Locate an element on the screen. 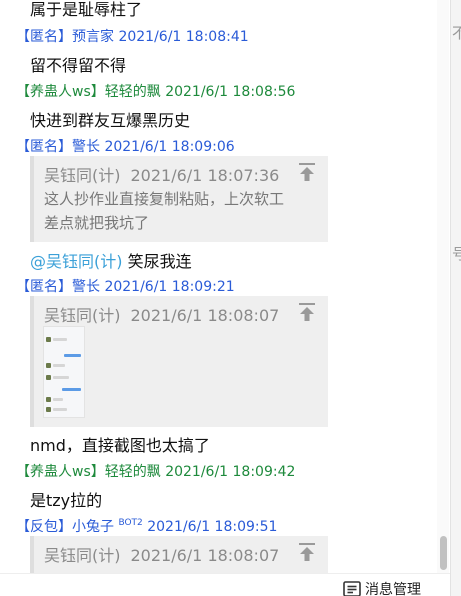 This screenshot has height=596, width=461. message-manager-button: 消息管理 is located at coordinates (382, 587).